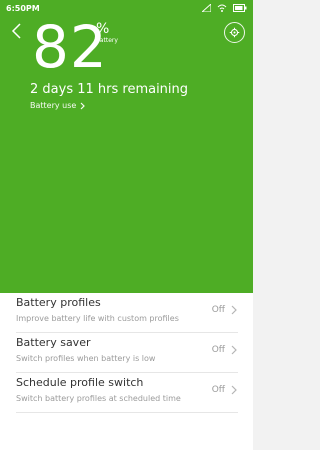 The width and height of the screenshot is (320, 450). I want to click on wifi-icon, so click(222, 8).